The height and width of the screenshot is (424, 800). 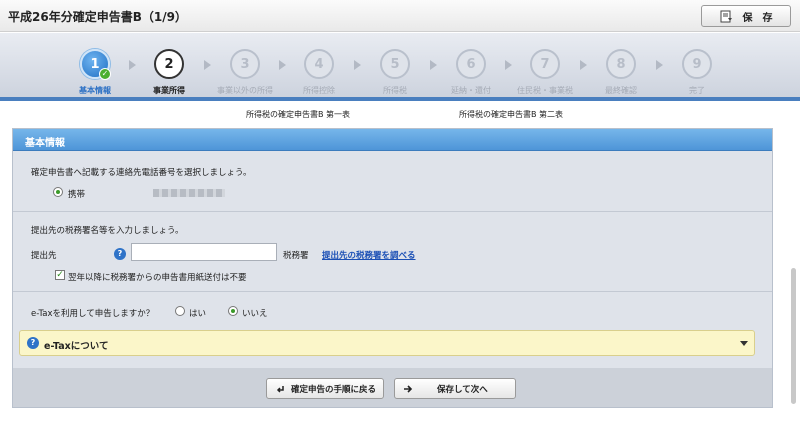 What do you see at coordinates (621, 90) in the screenshot?
I see `step-label: 最終確認` at bounding box center [621, 90].